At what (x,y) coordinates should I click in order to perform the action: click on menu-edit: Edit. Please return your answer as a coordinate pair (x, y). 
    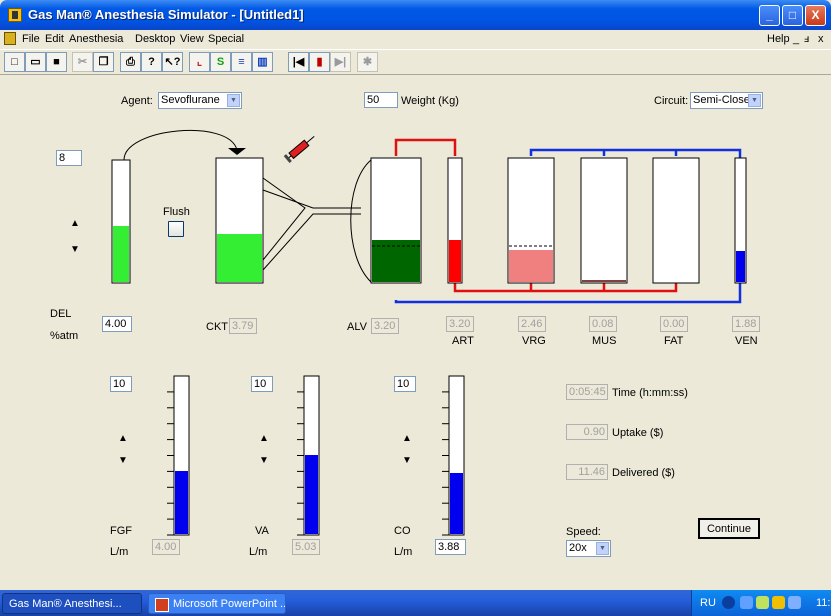
    Looking at the image, I should click on (54, 39).